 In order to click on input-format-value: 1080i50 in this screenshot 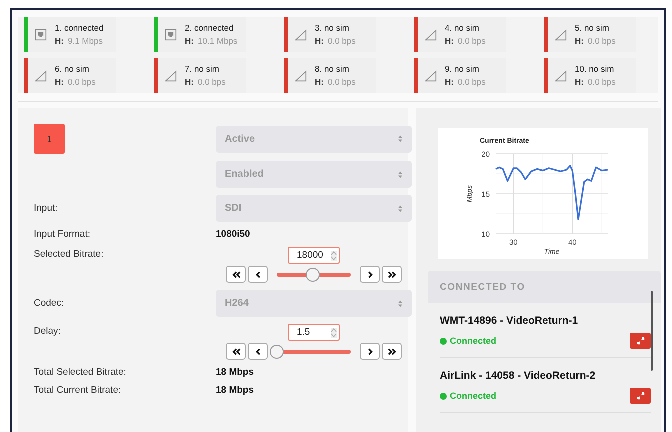, I will do `click(234, 234)`.